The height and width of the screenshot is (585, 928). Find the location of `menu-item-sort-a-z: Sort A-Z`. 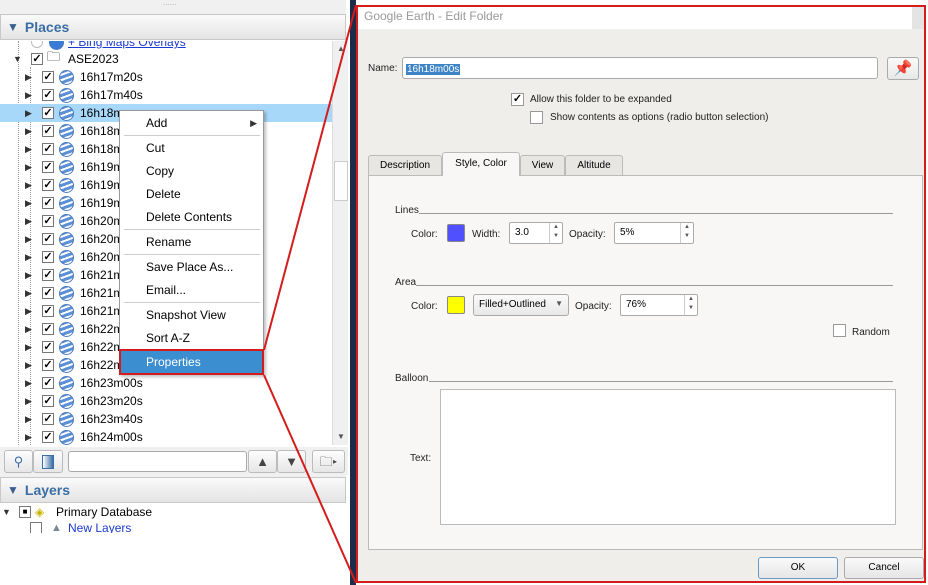

menu-item-sort-a-z: Sort A-Z is located at coordinates (191, 338).